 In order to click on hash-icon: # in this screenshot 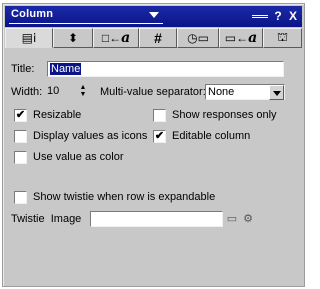, I will do `click(158, 38)`.